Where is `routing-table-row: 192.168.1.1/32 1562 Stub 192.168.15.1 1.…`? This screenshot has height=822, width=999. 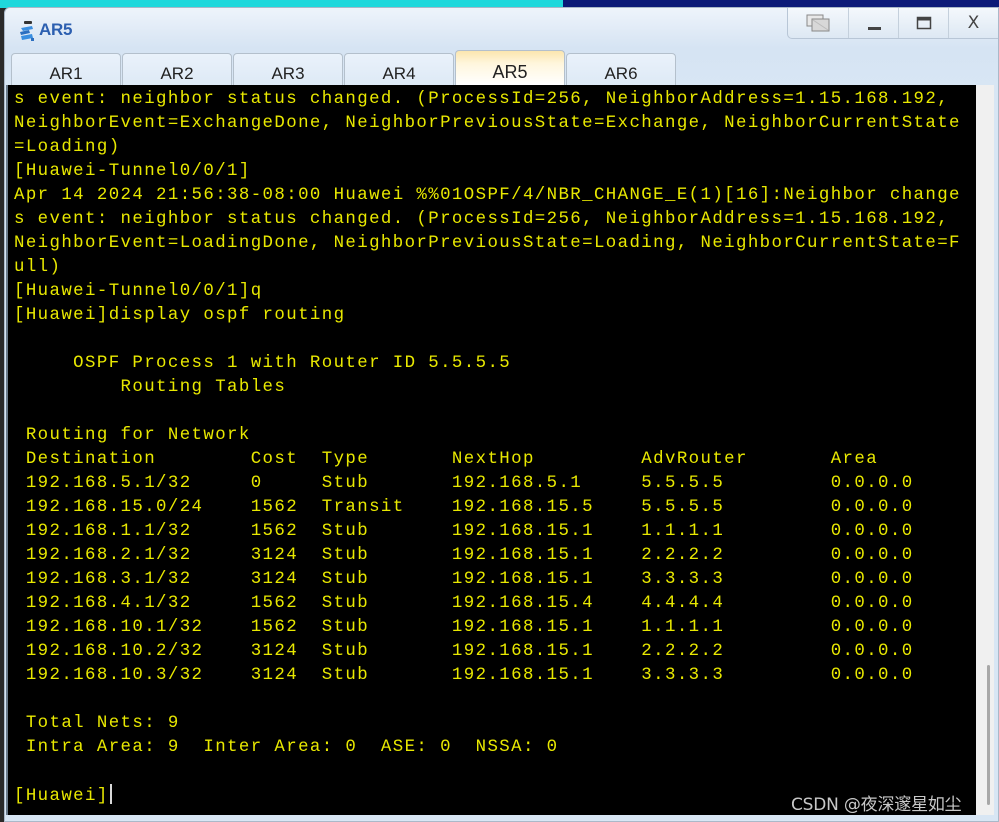
routing-table-row: 192.168.1.1/32 1562 Stub 192.168.15.1 1.… is located at coordinates (464, 531).